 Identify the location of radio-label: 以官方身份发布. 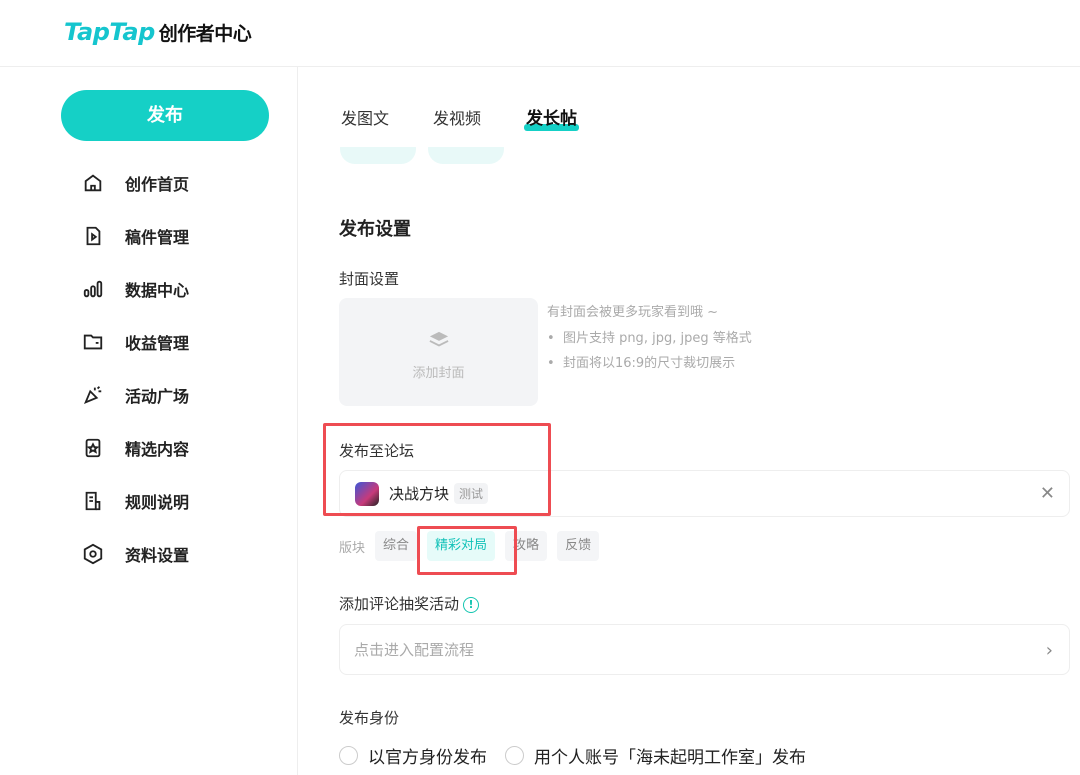
(427, 755).